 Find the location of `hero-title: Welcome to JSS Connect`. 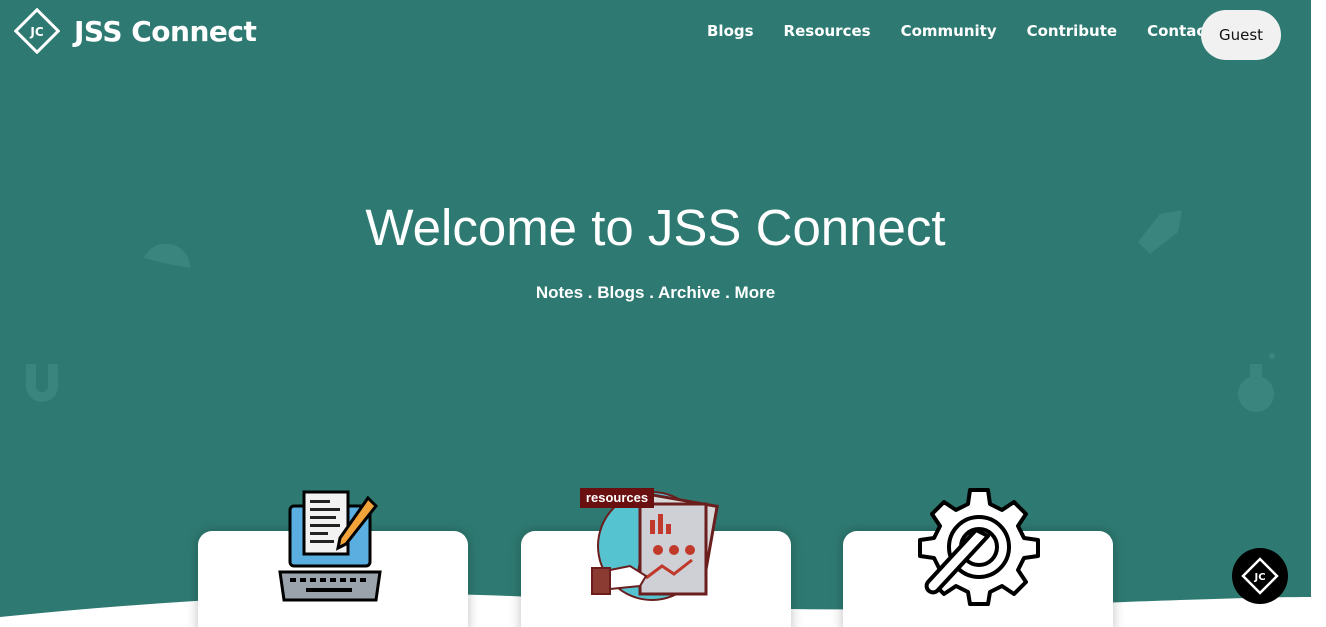

hero-title: Welcome to JSS Connect is located at coordinates (655, 227).